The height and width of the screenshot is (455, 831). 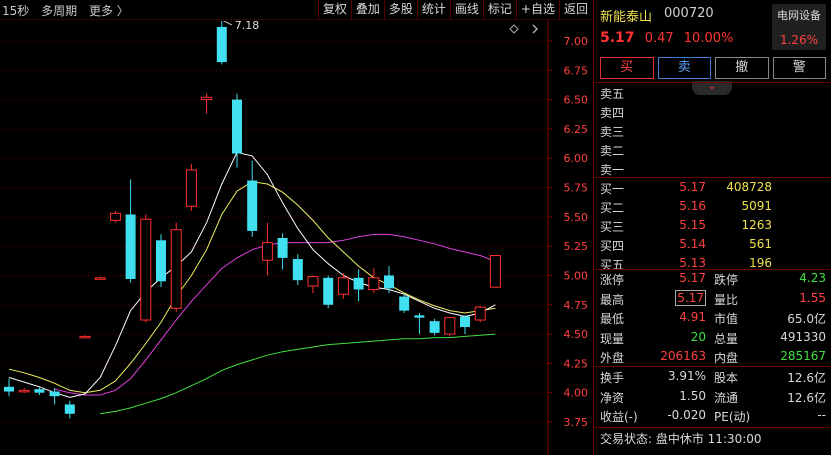 What do you see at coordinates (296, 10) in the screenshot?
I see `chart-toolbar: 15秒 多周期 更多 〉 复权 叠加 多股 统计 画线 标记 +自选 返回` at bounding box center [296, 10].